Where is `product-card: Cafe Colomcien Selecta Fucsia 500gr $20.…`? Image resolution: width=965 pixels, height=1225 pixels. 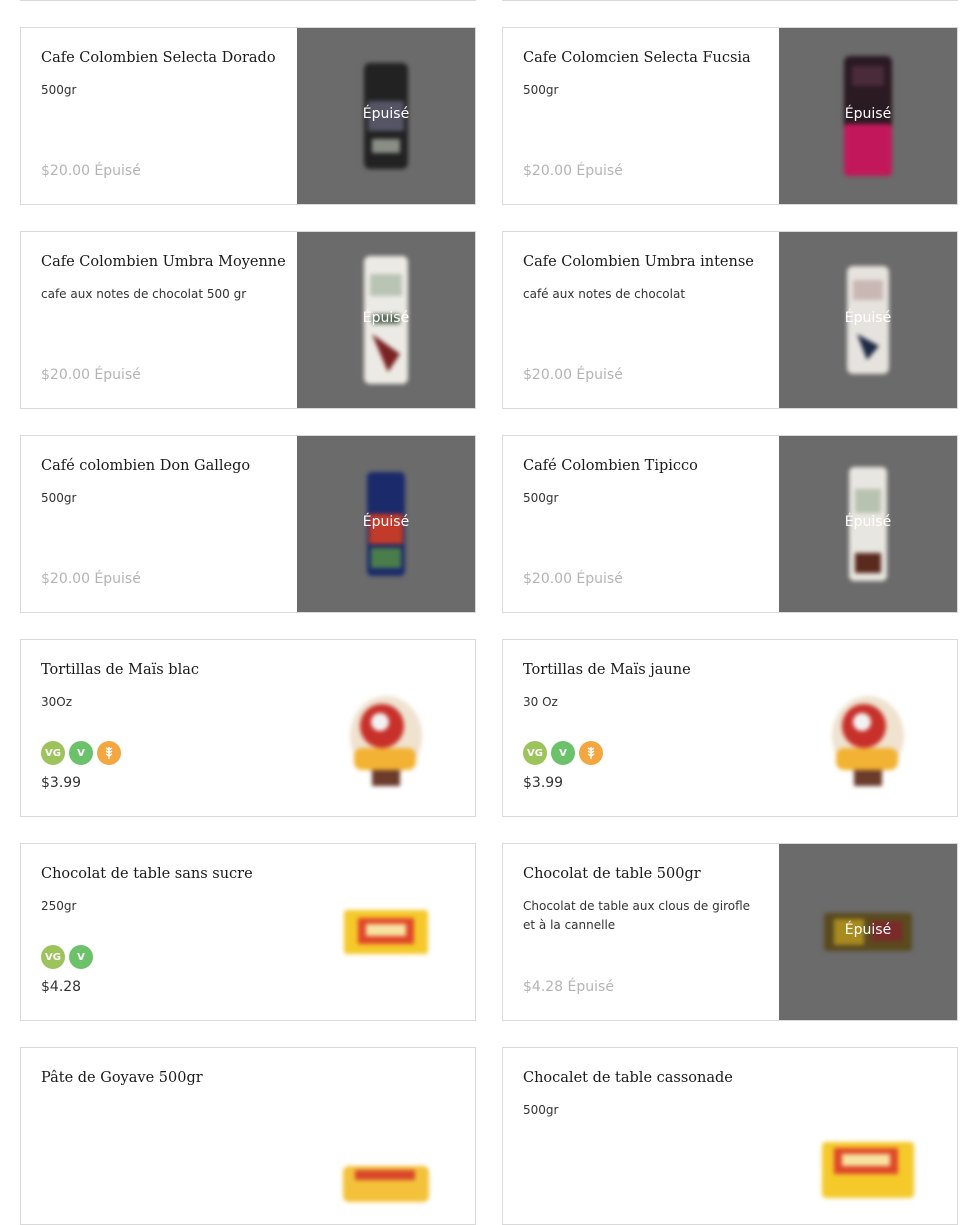
product-card: Cafe Colomcien Selecta Fucsia 500gr $20.… is located at coordinates (730, 116).